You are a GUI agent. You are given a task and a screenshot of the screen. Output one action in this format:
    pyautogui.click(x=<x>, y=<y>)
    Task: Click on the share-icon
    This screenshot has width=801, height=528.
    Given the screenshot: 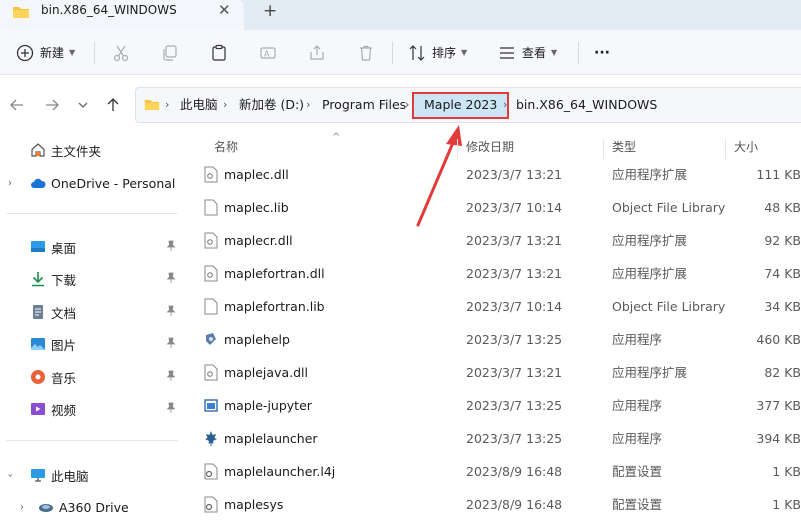 What is the action you would take?
    pyautogui.click(x=317, y=52)
    